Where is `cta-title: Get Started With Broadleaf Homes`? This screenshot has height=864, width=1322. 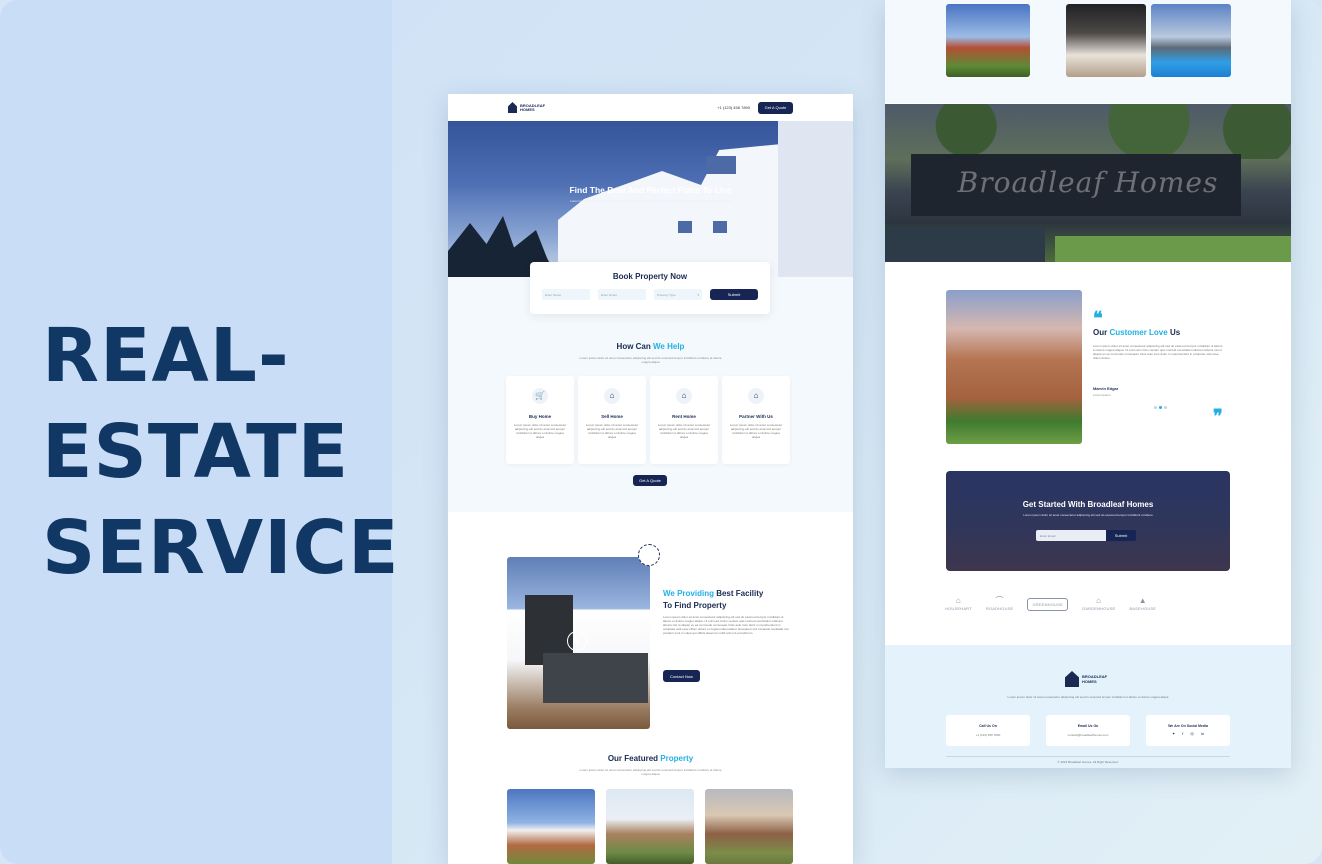 cta-title: Get Started With Broadleaf Homes is located at coordinates (1088, 504).